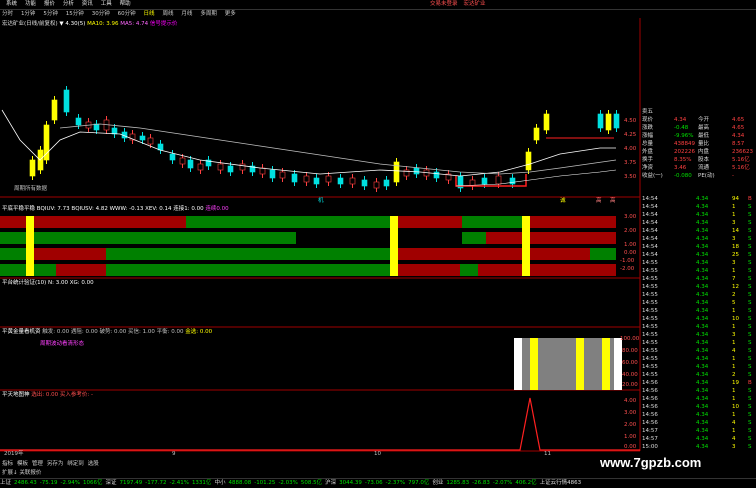  What do you see at coordinates (563, 201) in the screenshot?
I see `chart-mark: 诚` at bounding box center [563, 201].